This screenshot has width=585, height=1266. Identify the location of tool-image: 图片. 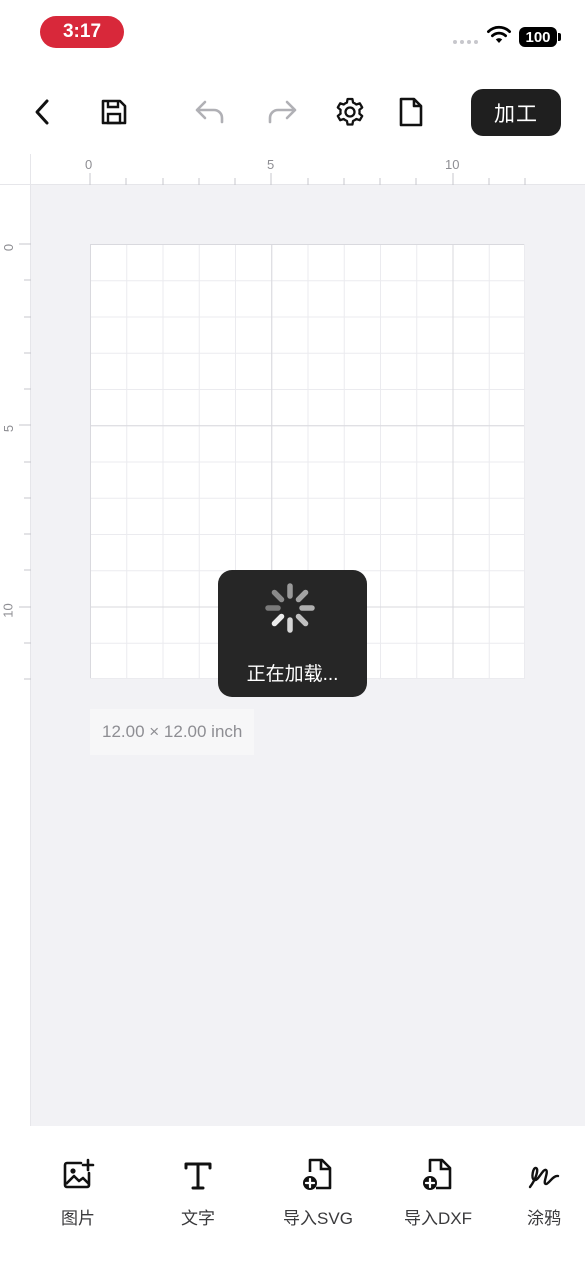
(78, 1190).